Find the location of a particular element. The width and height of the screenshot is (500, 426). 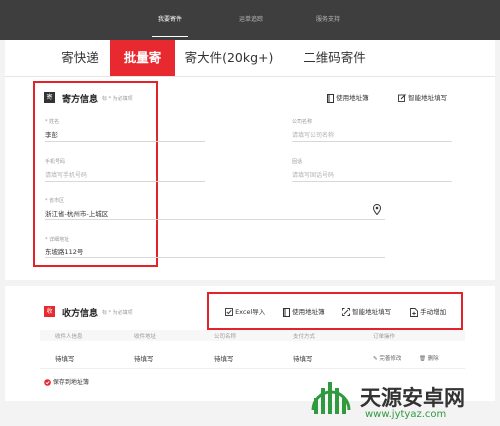

edit-icon is located at coordinates (402, 98).